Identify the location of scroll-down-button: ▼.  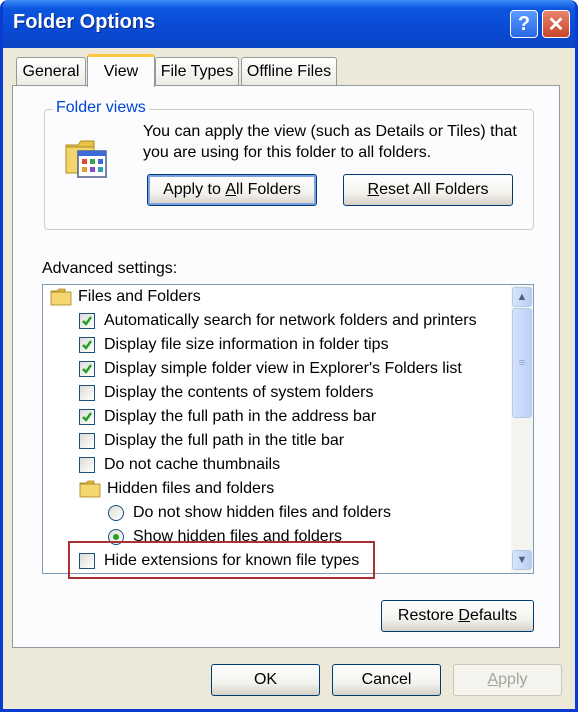
(522, 560).